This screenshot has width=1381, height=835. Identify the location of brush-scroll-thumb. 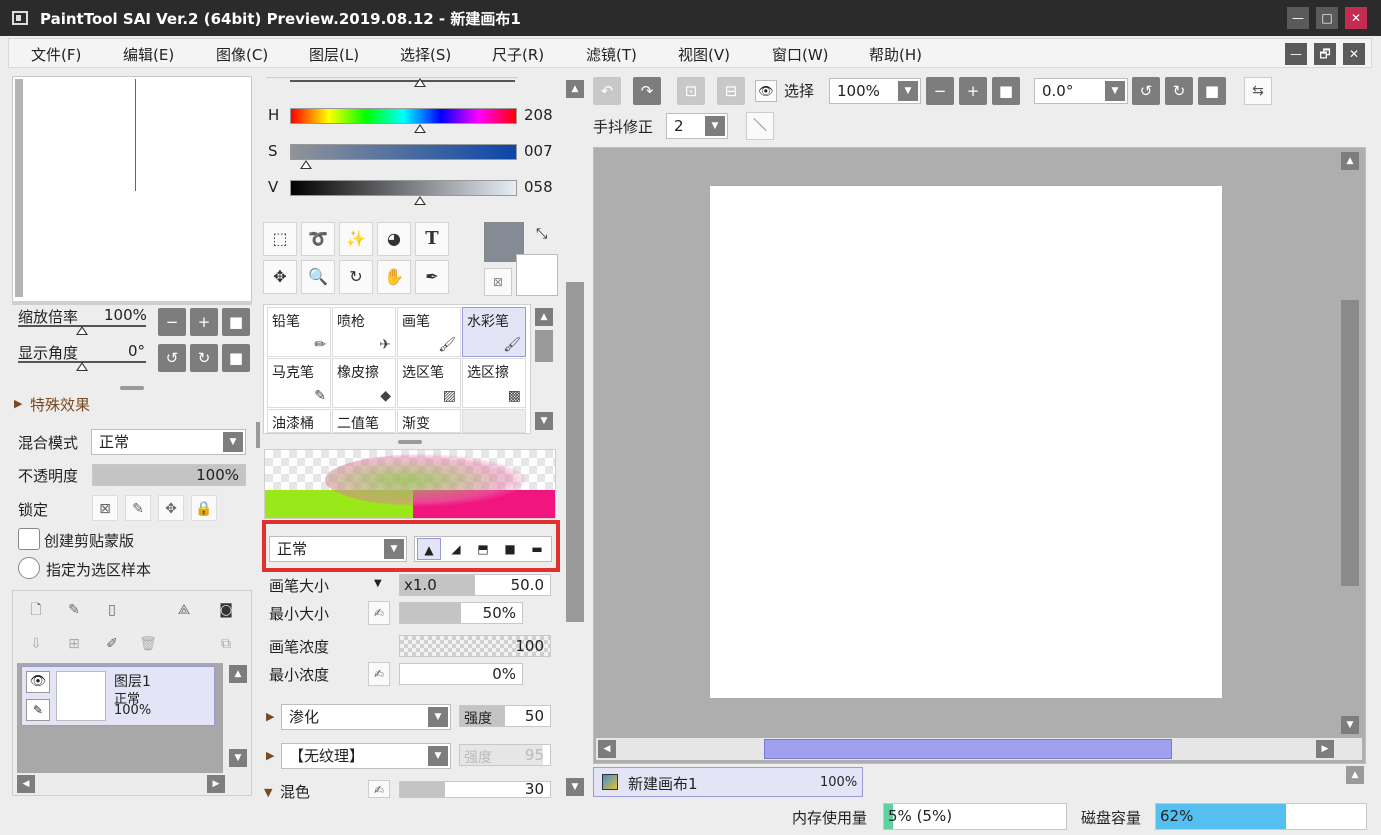
(544, 346).